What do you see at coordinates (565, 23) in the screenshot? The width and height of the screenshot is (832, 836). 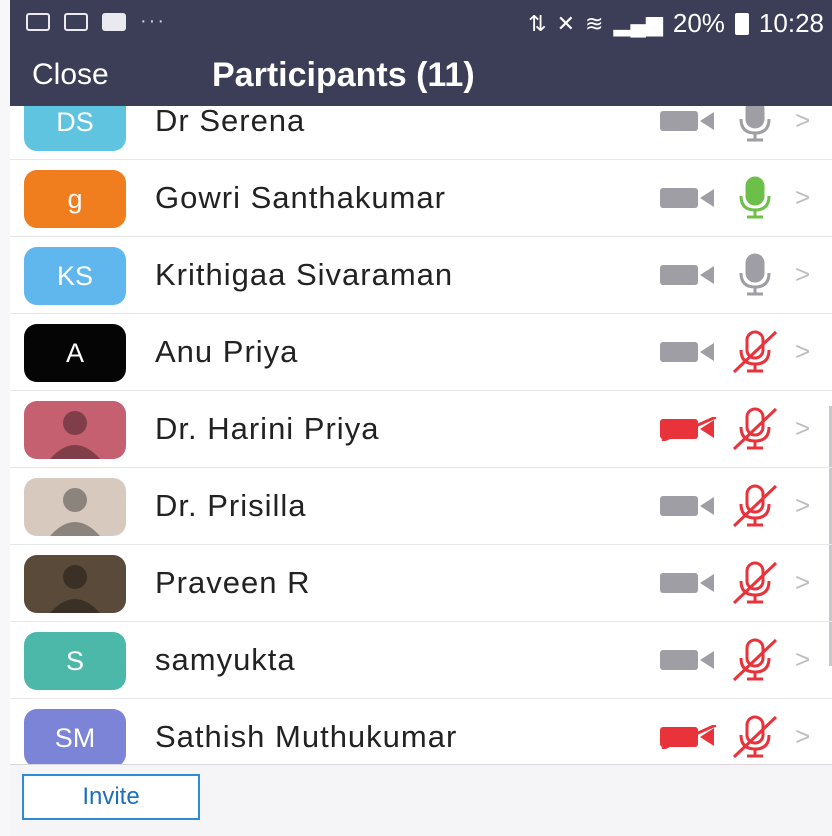 I see `mute-icon: ✕` at bounding box center [565, 23].